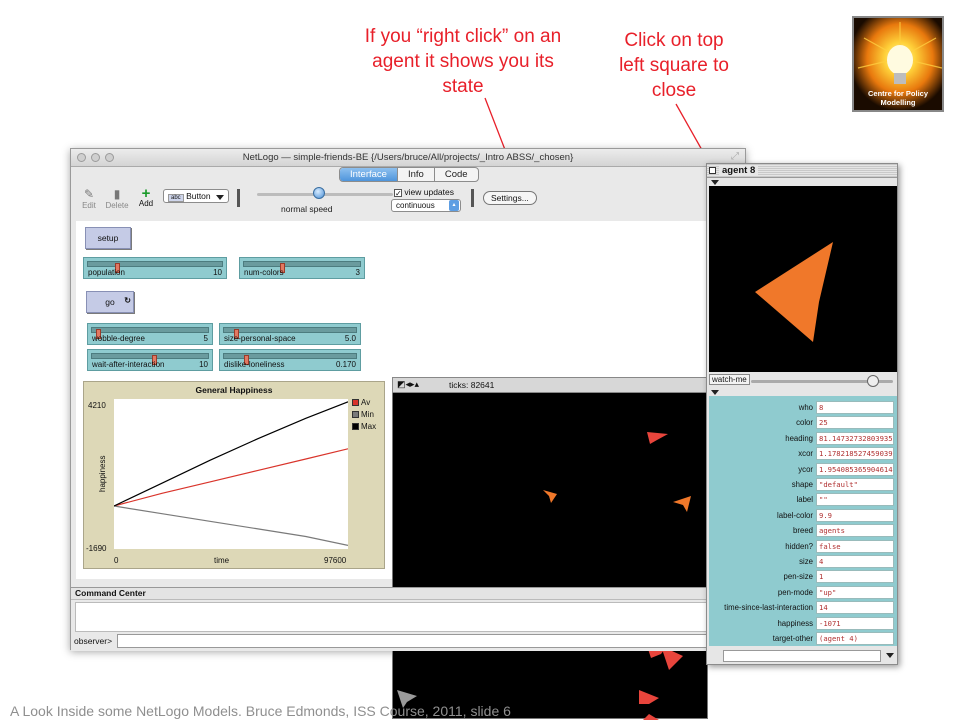 The height and width of the screenshot is (720, 960). Describe the element at coordinates (116, 560) in the screenshot. I see `x-tick-left: 0` at that location.